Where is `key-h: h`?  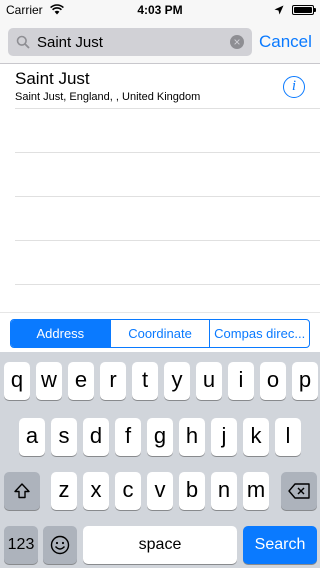 key-h: h is located at coordinates (192, 437).